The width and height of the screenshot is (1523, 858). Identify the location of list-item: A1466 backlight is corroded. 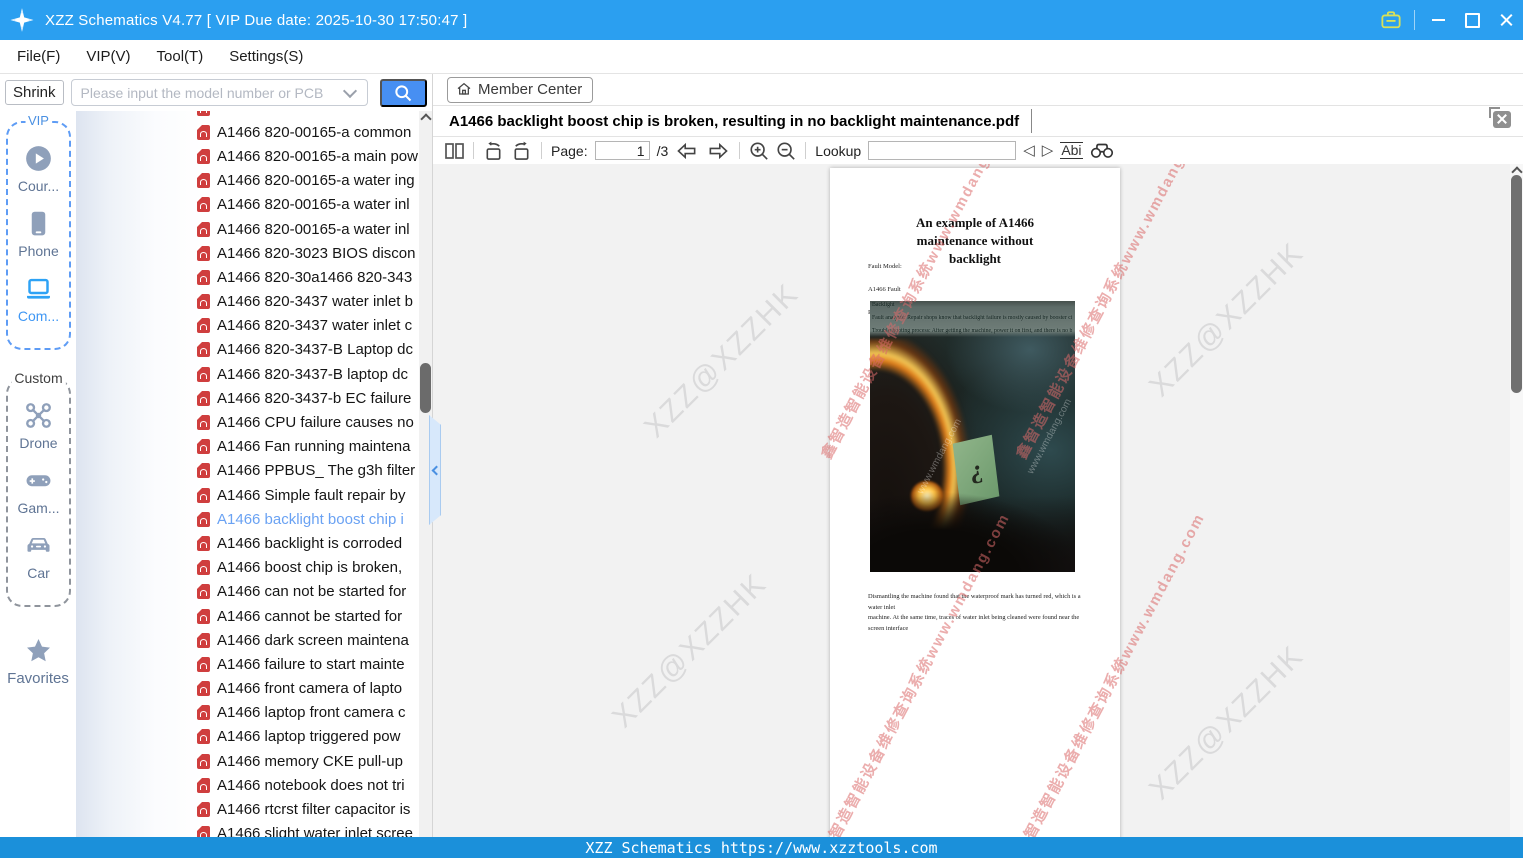
(247, 543).